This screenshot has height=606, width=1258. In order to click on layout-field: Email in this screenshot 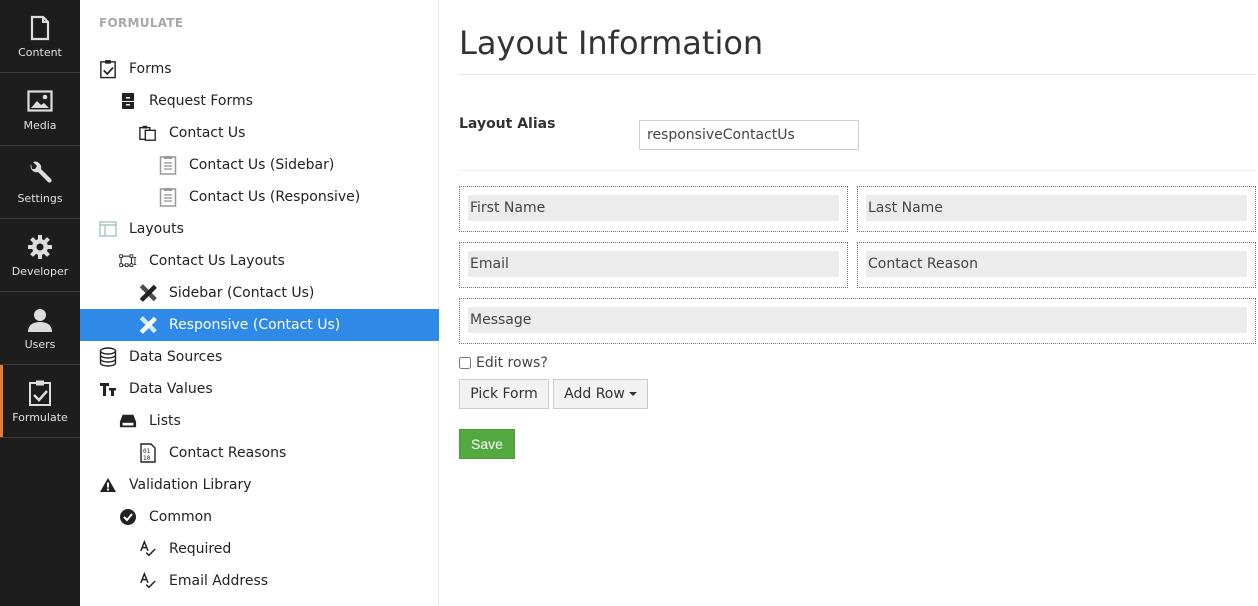, I will do `click(653, 264)`.